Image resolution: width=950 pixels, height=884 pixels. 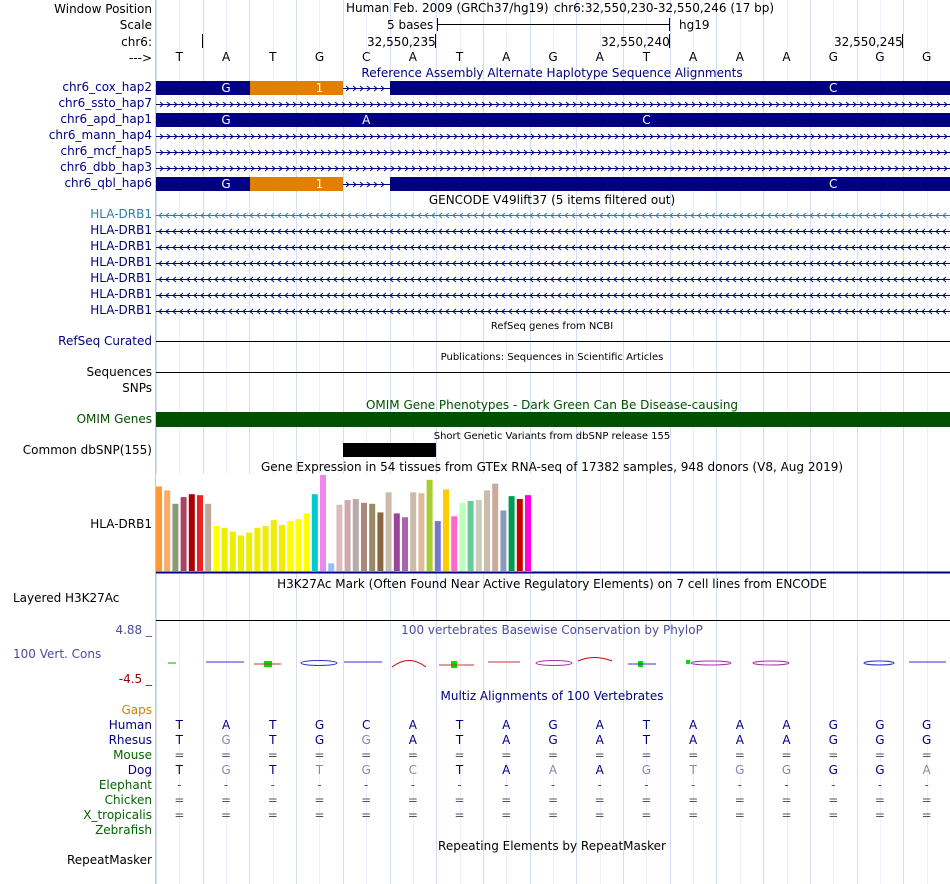 What do you see at coordinates (87, 450) in the screenshot?
I see `dbsnp-track-label: Common dbSNP(155)` at bounding box center [87, 450].